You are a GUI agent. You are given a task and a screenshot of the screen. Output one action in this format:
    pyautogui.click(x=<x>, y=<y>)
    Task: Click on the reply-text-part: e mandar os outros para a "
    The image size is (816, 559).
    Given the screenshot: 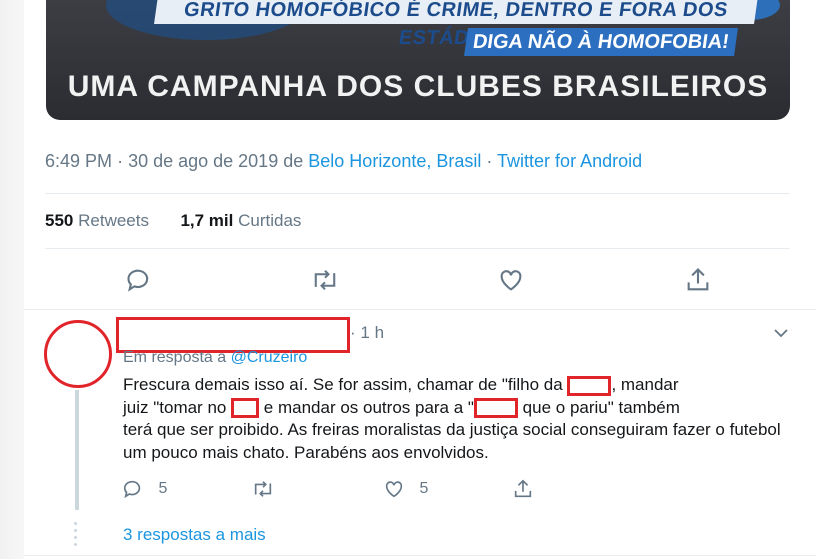 What is the action you would take?
    pyautogui.click(x=366, y=407)
    